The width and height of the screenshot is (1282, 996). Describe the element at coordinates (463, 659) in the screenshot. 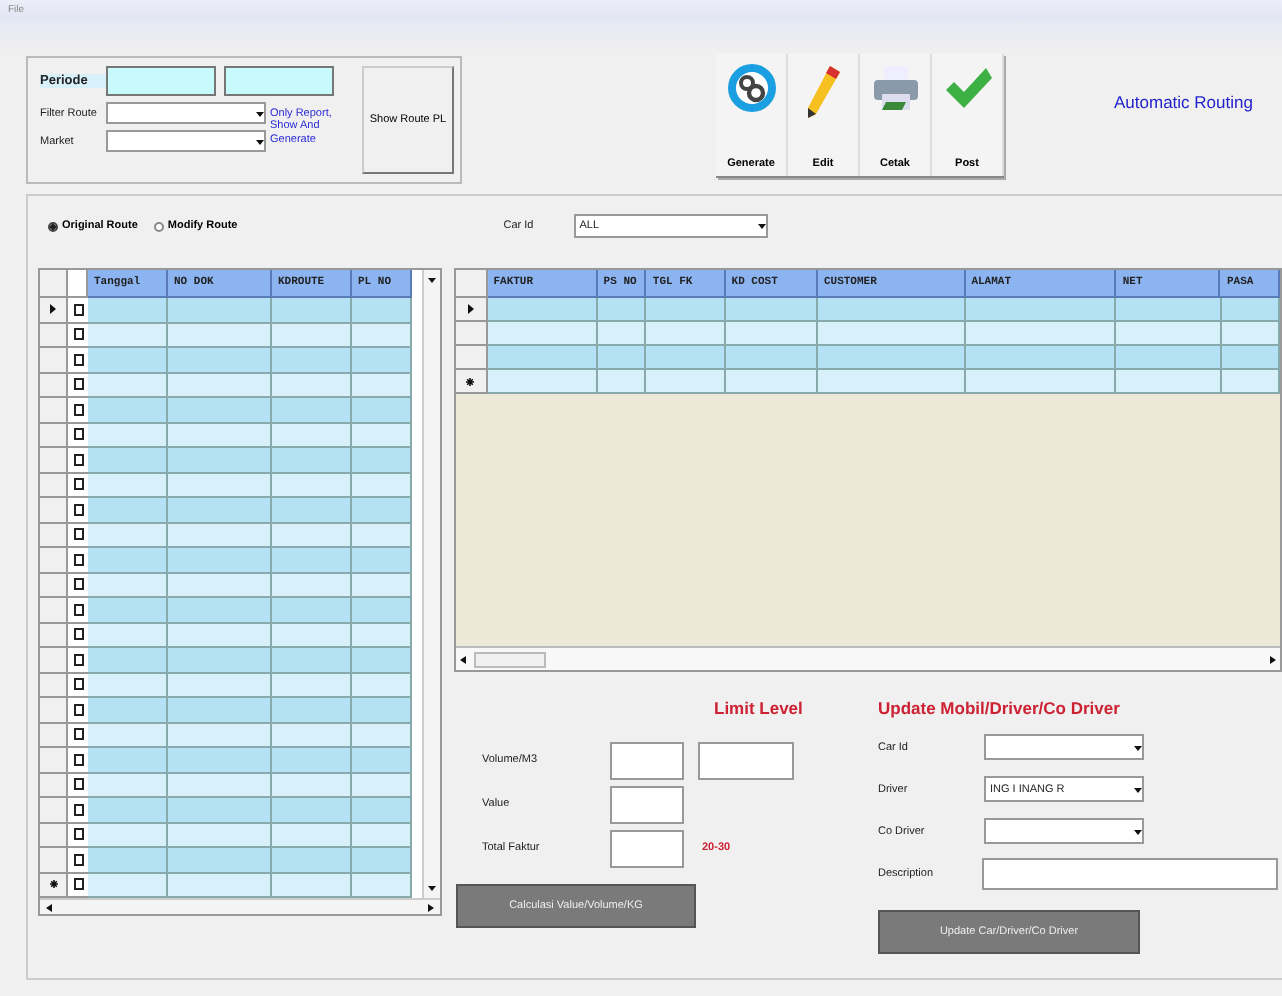

I see `scroll-left-icon` at that location.